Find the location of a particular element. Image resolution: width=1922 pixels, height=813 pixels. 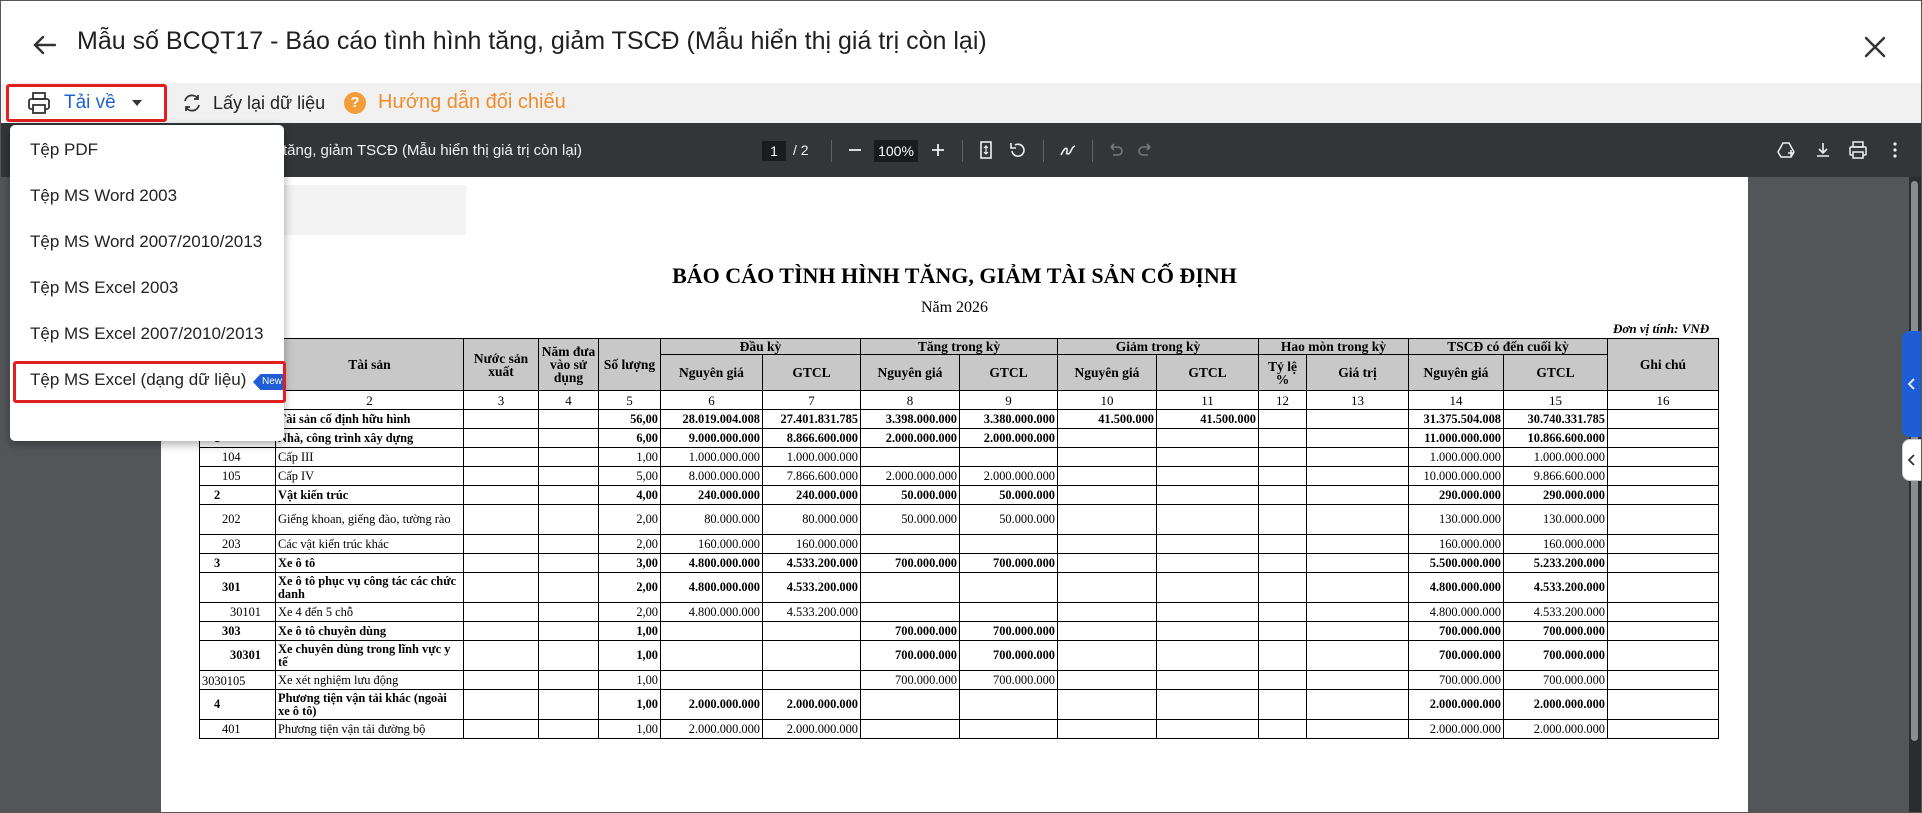

index-cell: 3 is located at coordinates (501, 400).